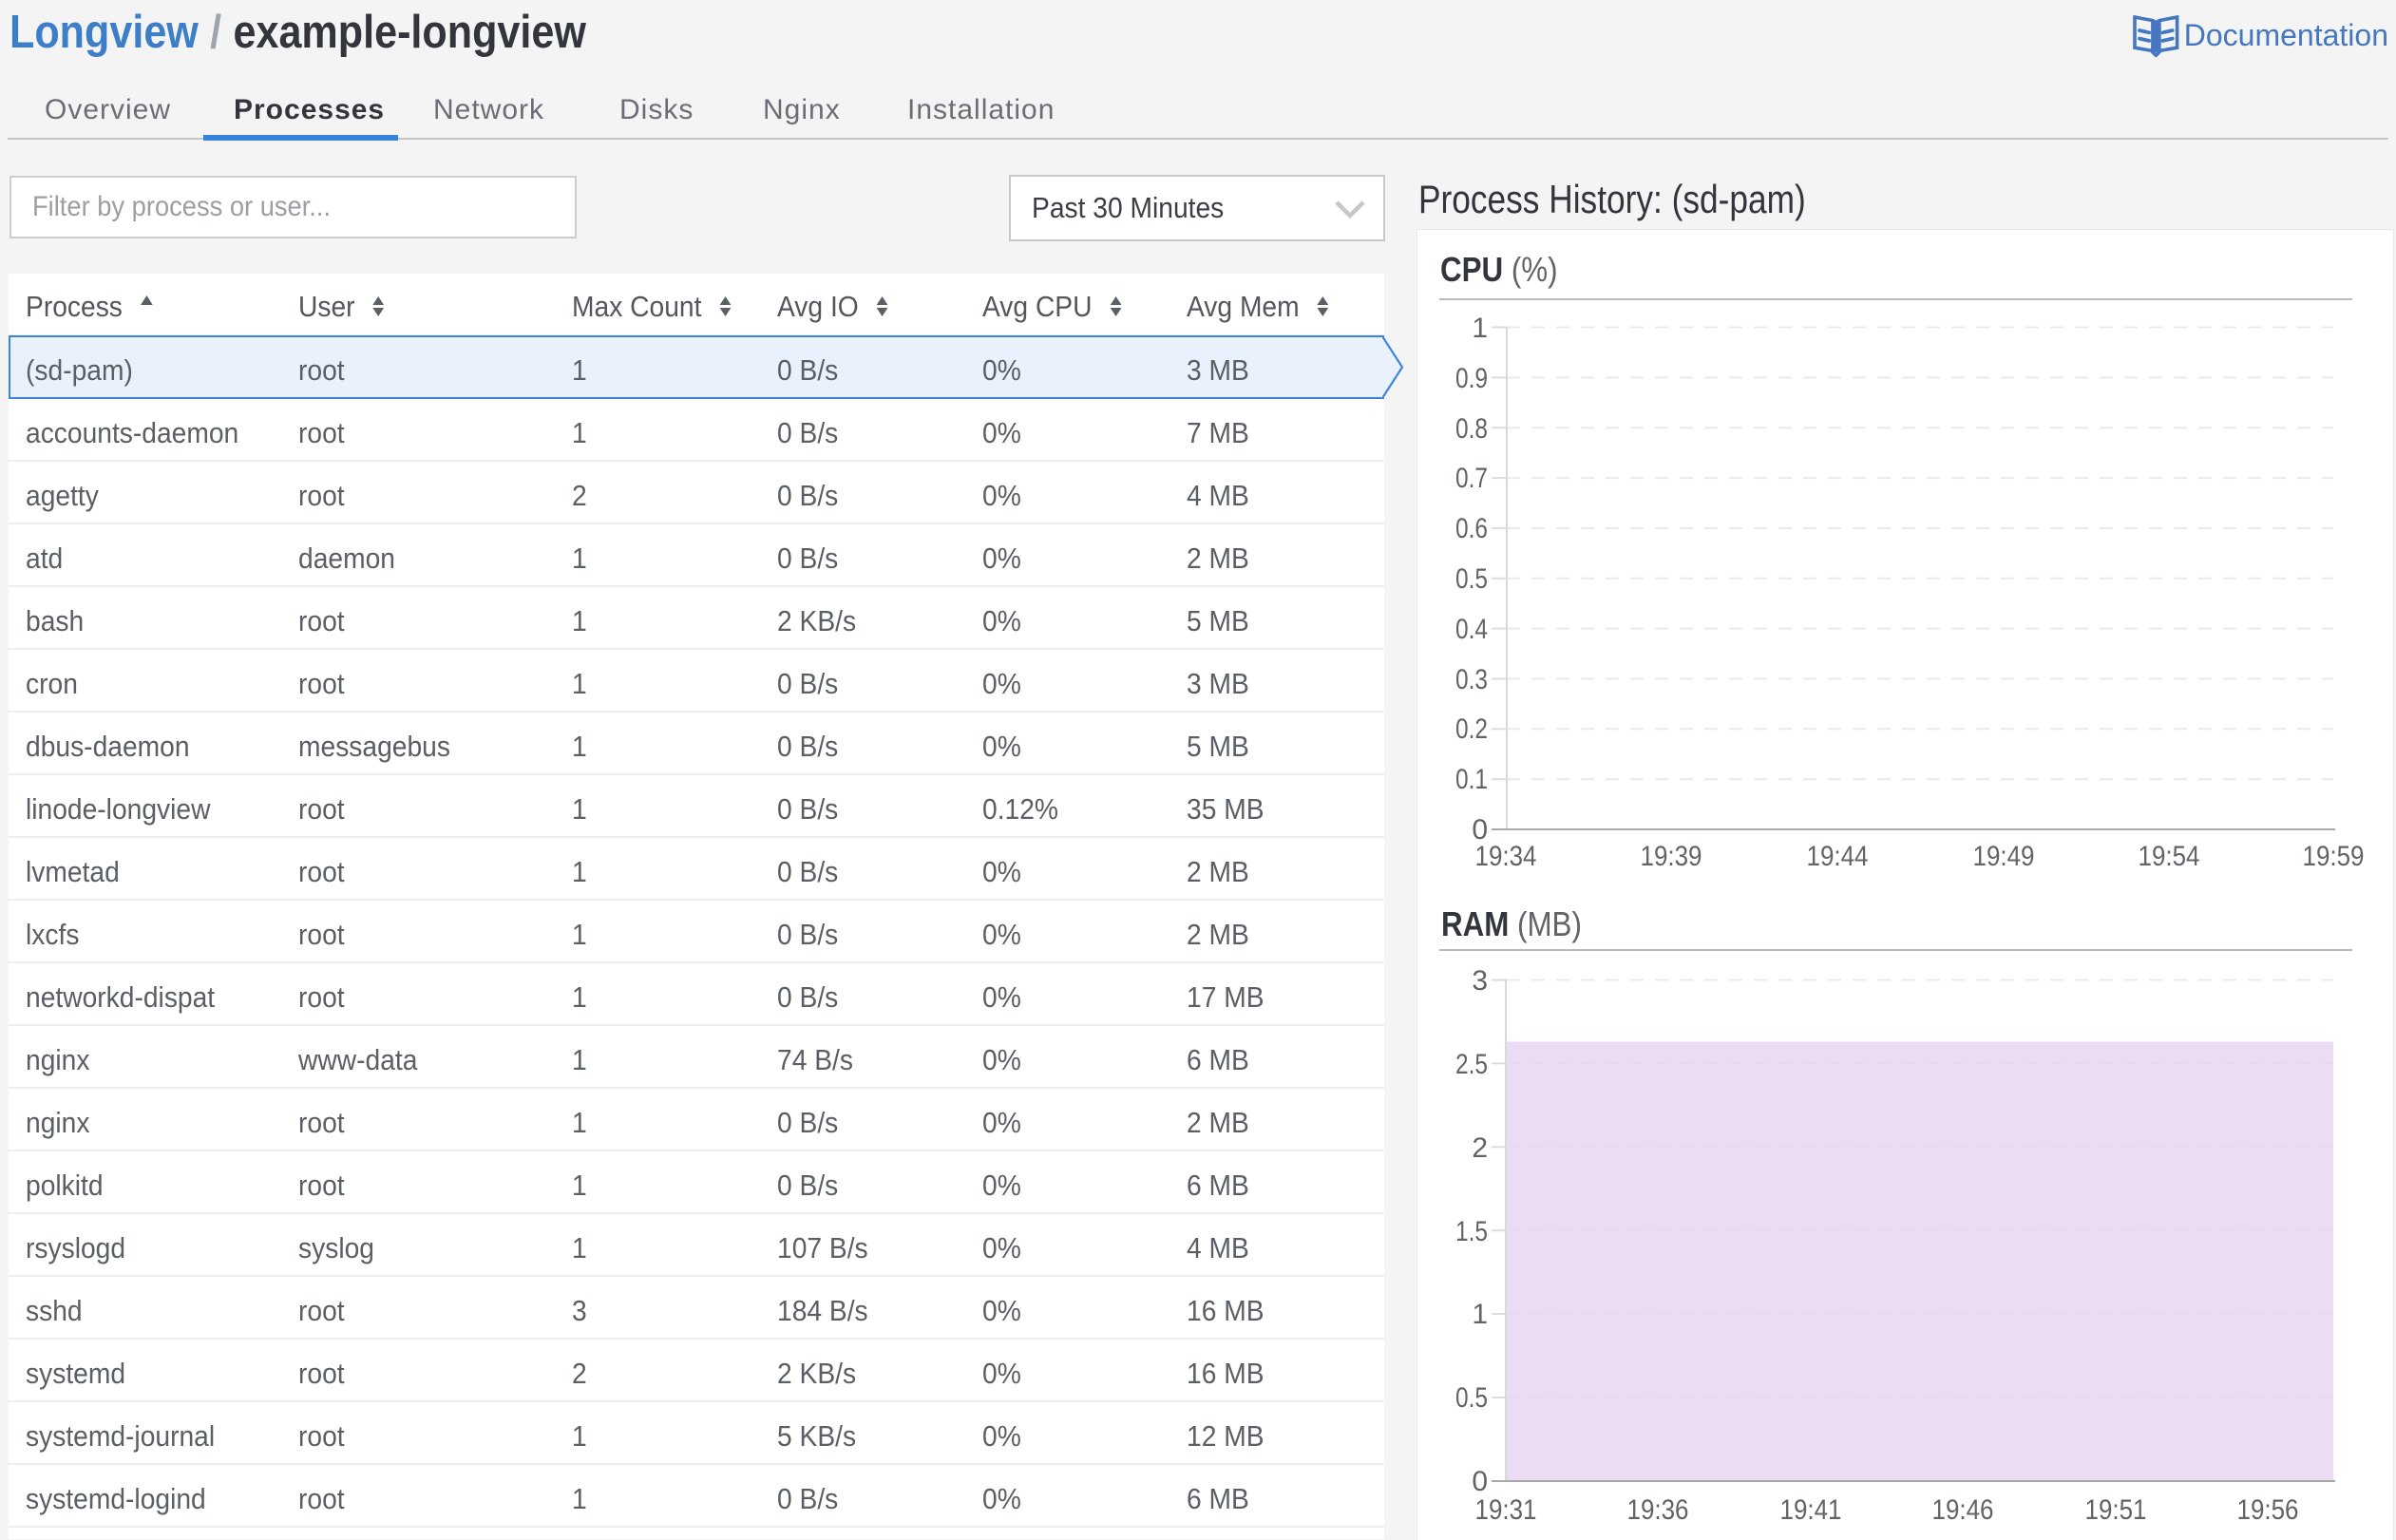 This screenshot has height=1540, width=2396. What do you see at coordinates (1838, 856) in the screenshot?
I see `svg-text: 19:44` at bounding box center [1838, 856].